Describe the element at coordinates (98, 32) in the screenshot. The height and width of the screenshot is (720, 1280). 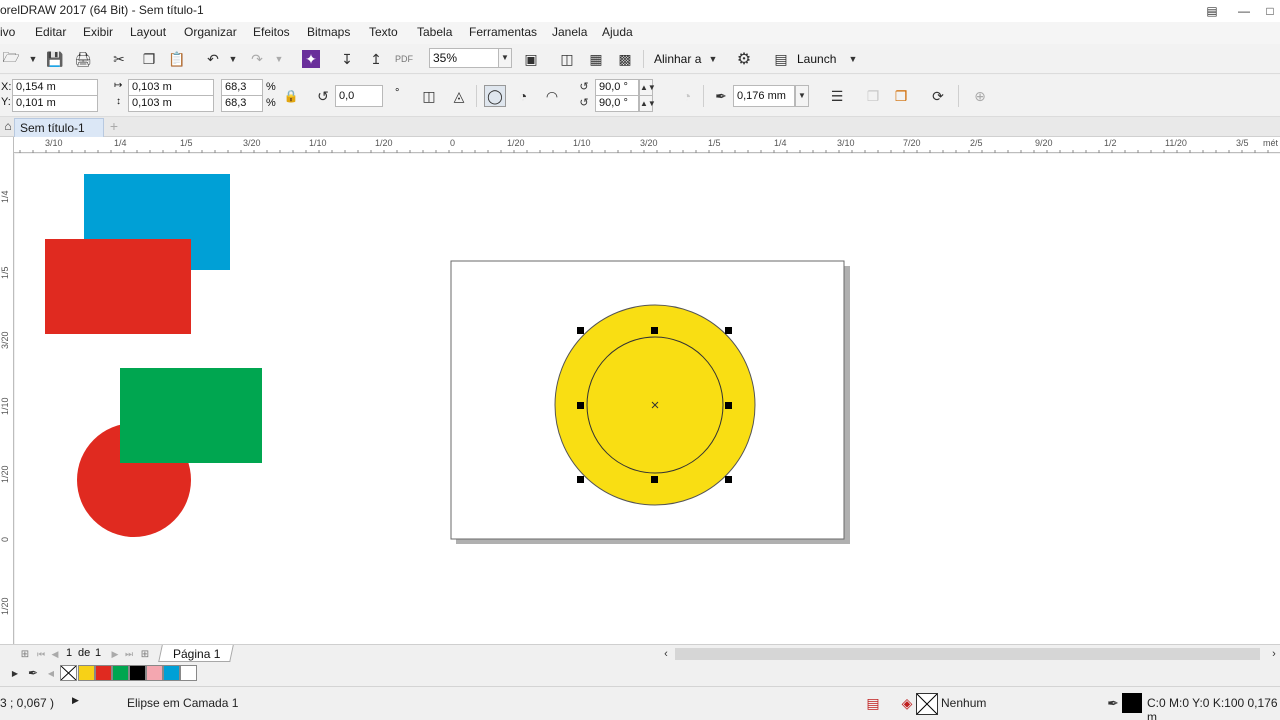
I see `menu-view: Exibir` at that location.